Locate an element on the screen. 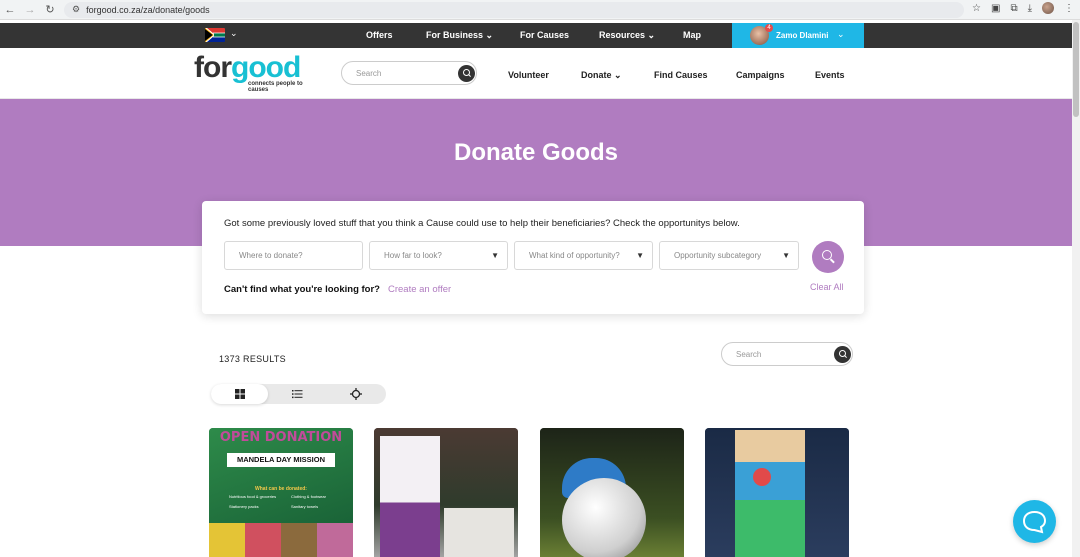  distance-select: How far to look? ▼ is located at coordinates (438, 255).